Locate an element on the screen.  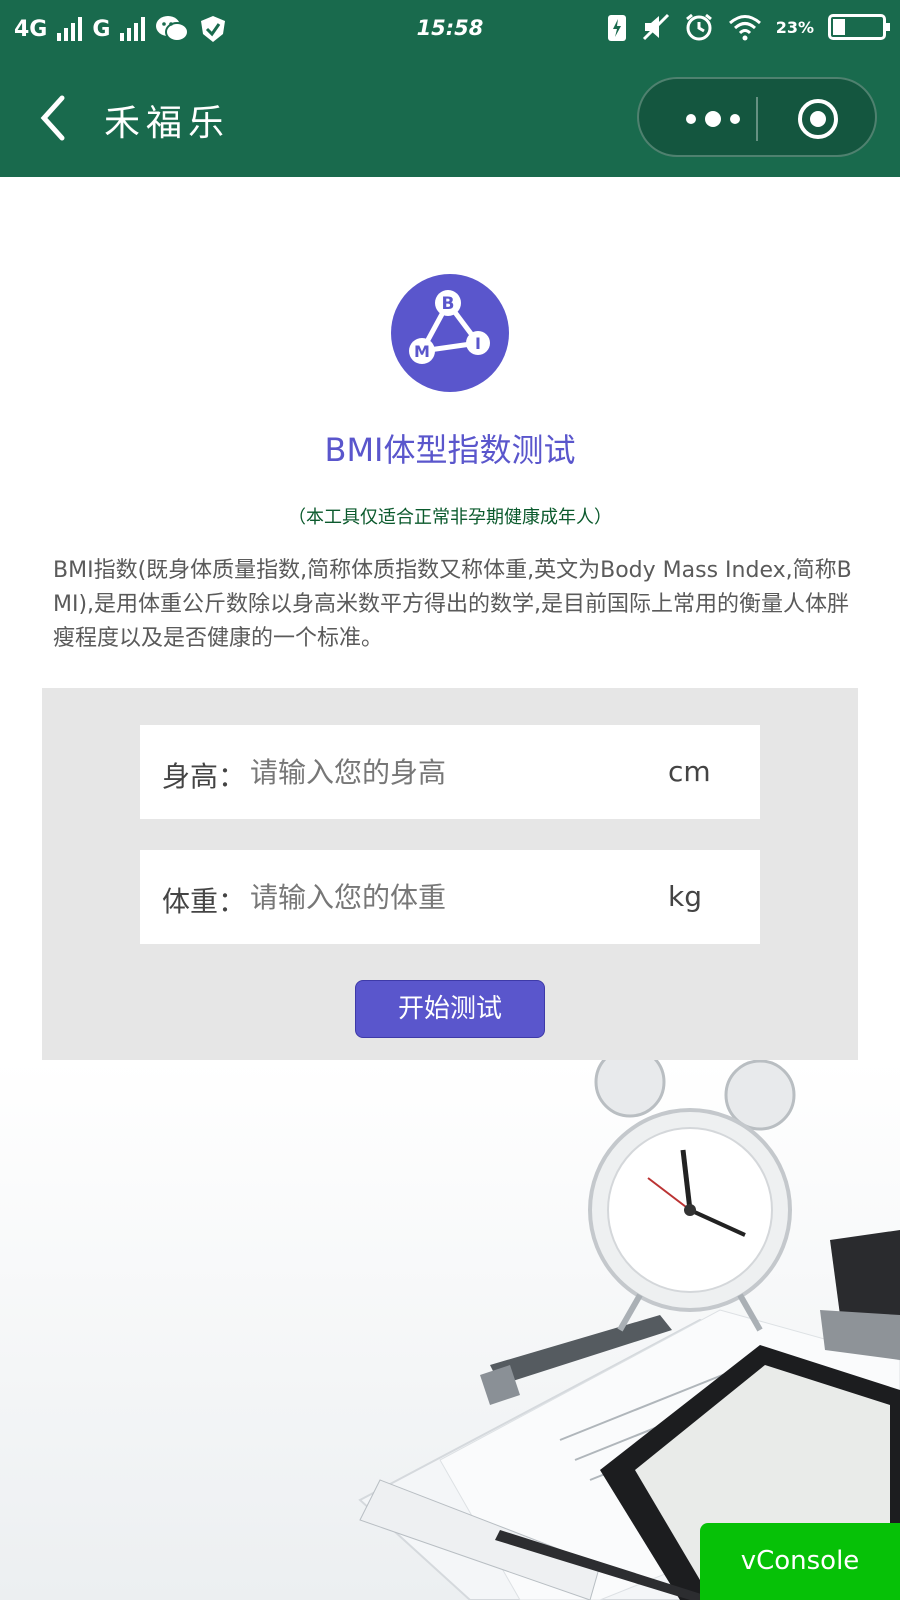
status-right: 23% is located at coordinates (748, 27).